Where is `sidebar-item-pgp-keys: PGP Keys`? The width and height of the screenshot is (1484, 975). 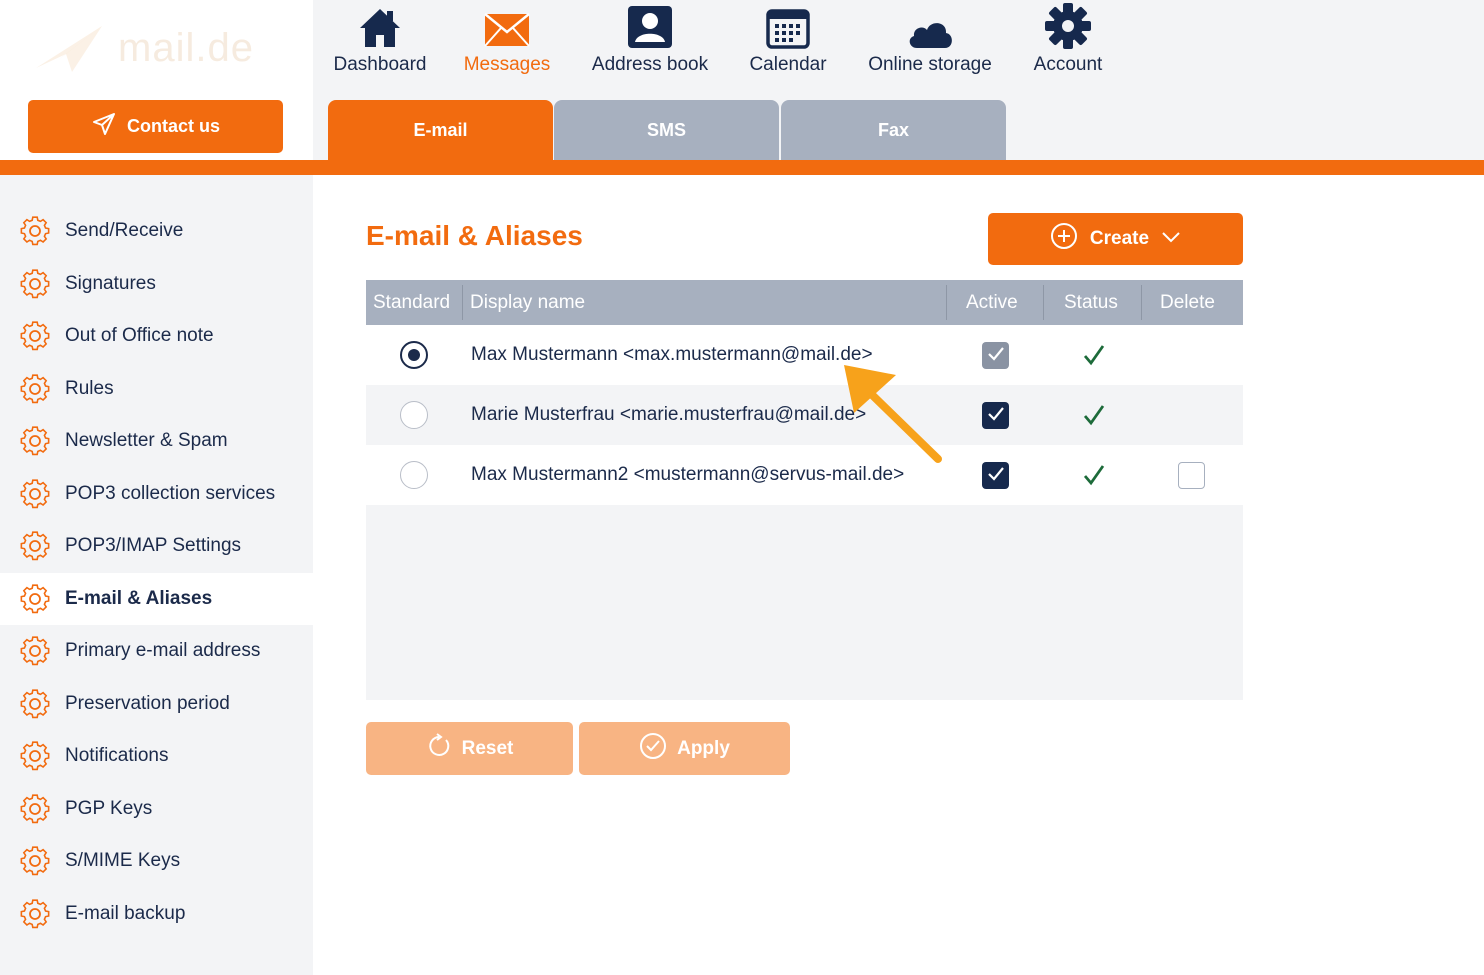
sidebar-item-pgp-keys: PGP Keys is located at coordinates (156, 809).